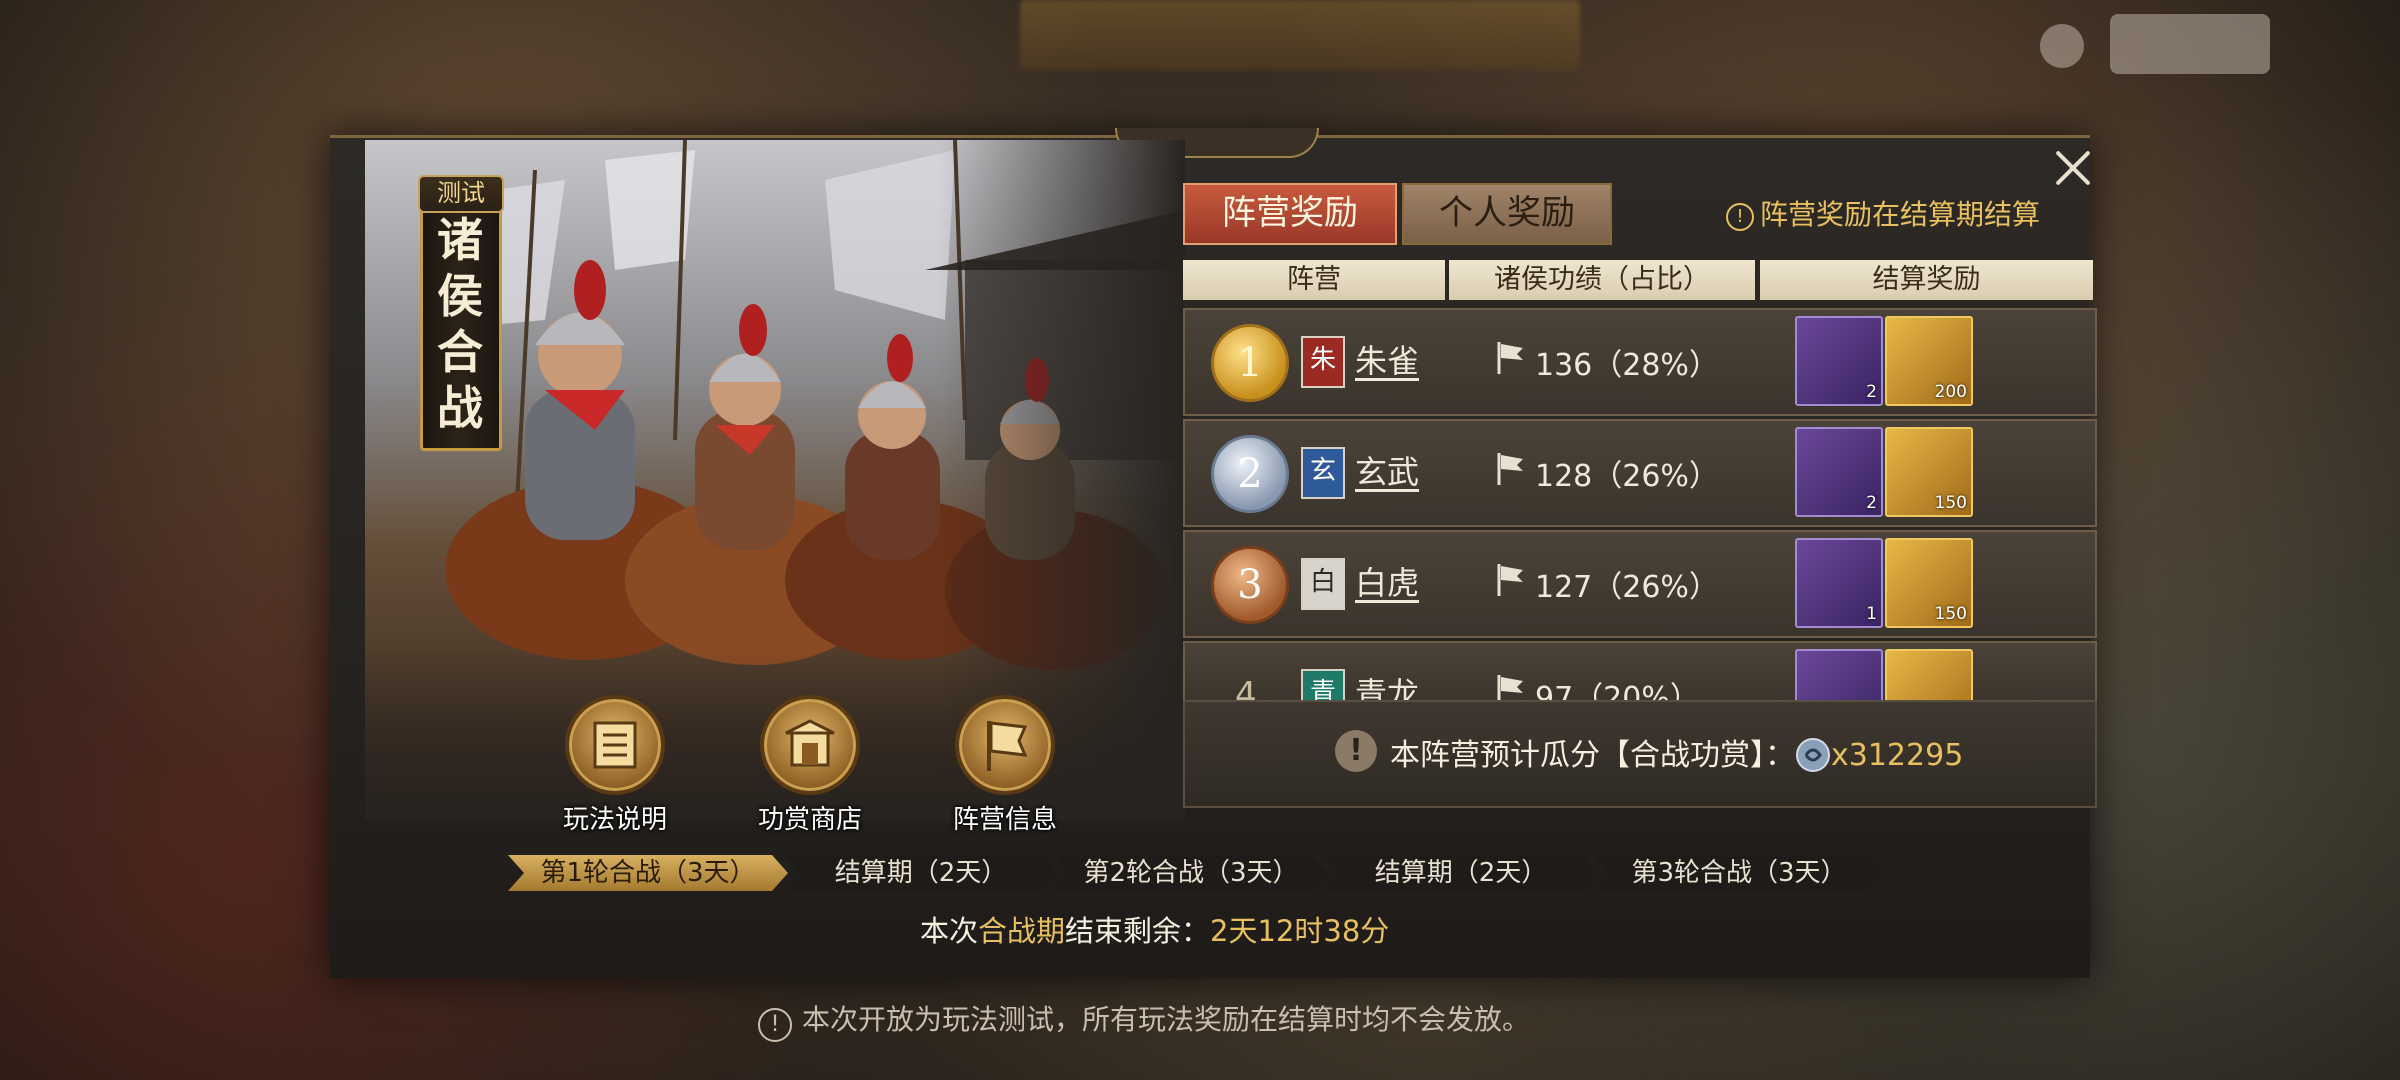 The width and height of the screenshot is (2400, 1080). I want to click on test-notice-text: 本次开放为玩法测试，所有玩法奖励在结算时均不会发放。, so click(1166, 1019).